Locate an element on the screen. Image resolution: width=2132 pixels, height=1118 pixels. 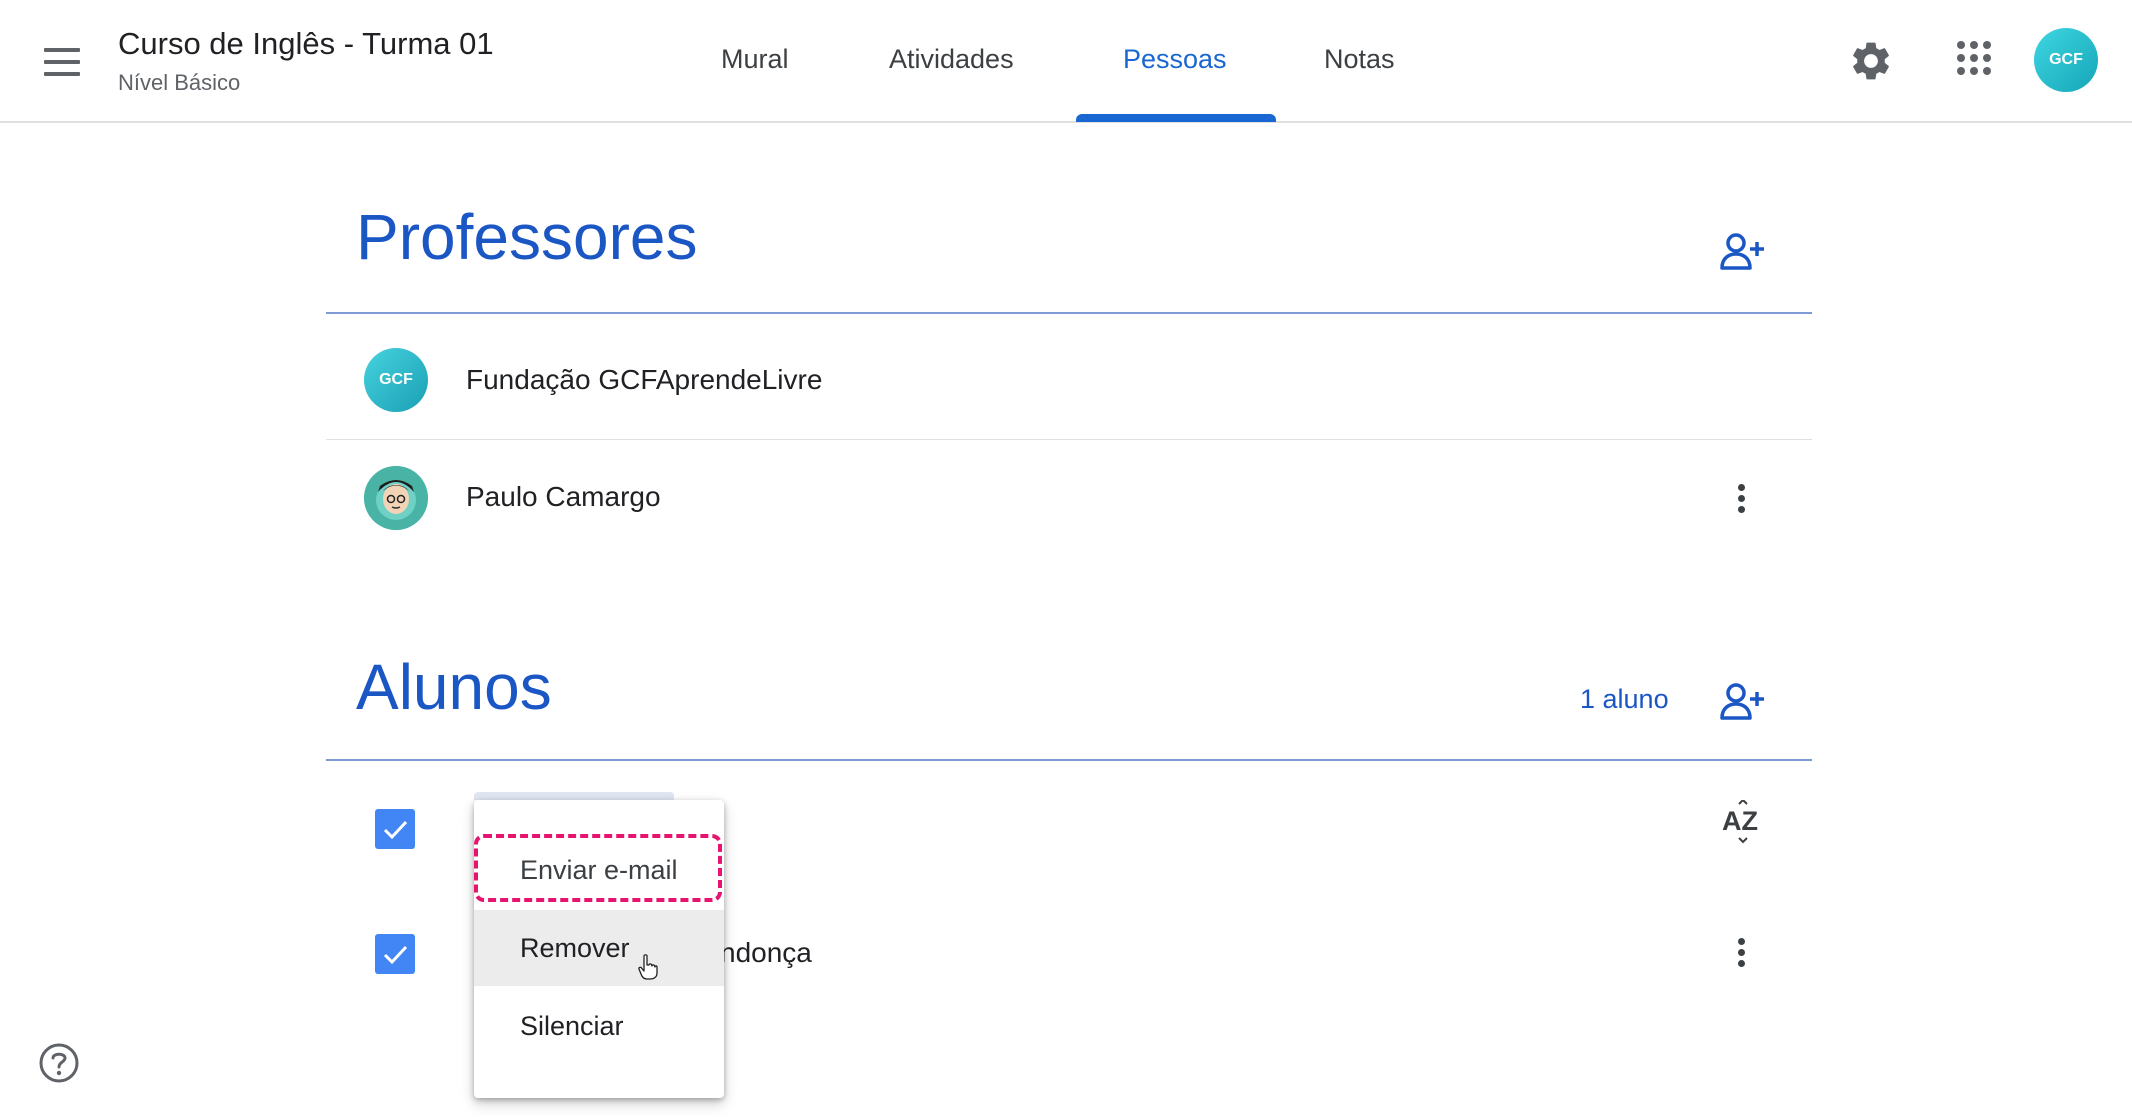
students-heading: Alunos is located at coordinates (454, 687).